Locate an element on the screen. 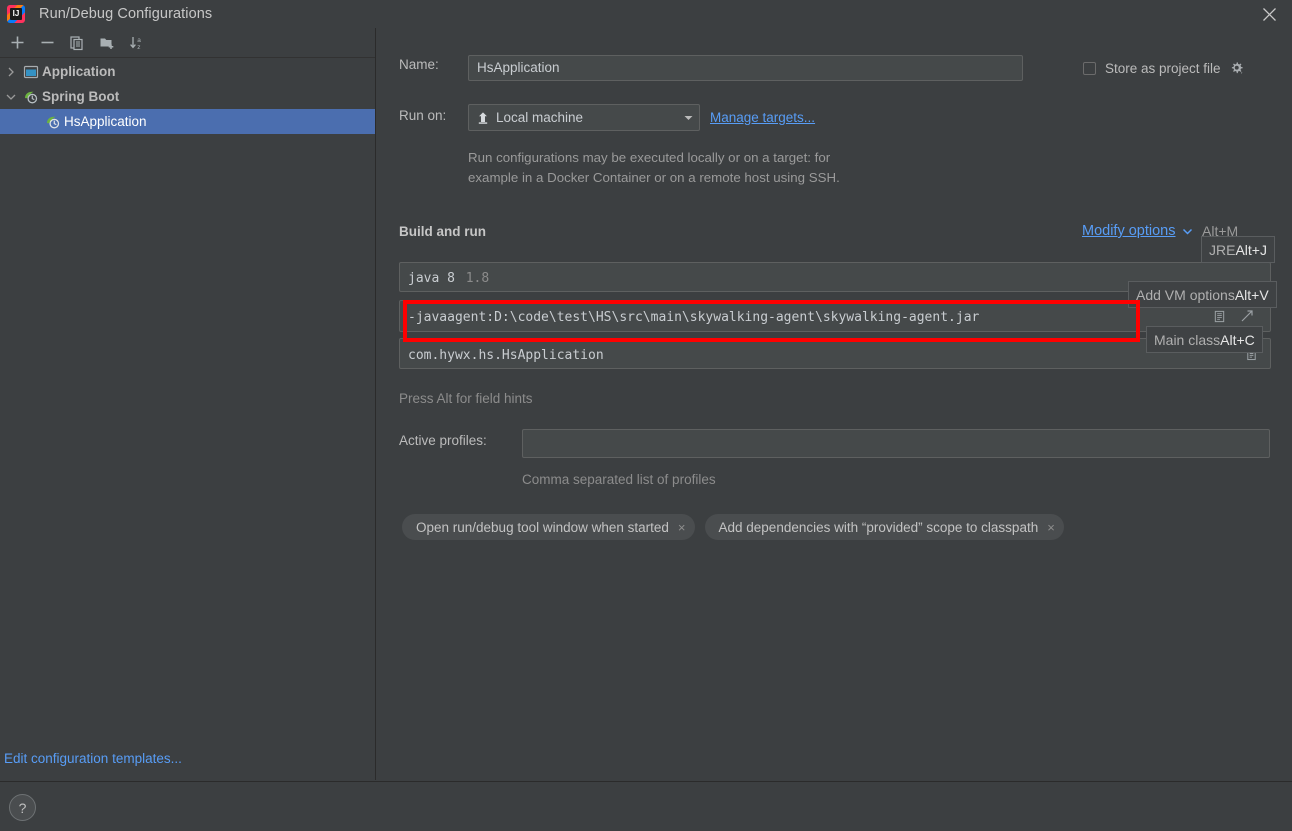  main-class-input: com.hywx.hs.HsApplication is located at coordinates (835, 353).